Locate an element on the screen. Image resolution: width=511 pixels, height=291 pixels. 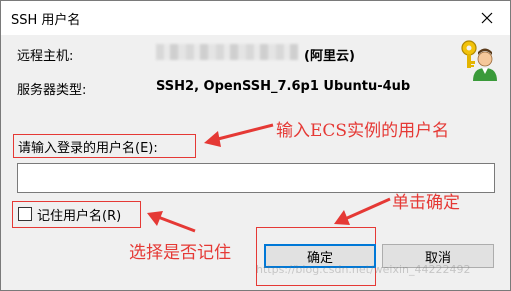
annotation-remember-note: 选择是否记住 is located at coordinates (180, 253).